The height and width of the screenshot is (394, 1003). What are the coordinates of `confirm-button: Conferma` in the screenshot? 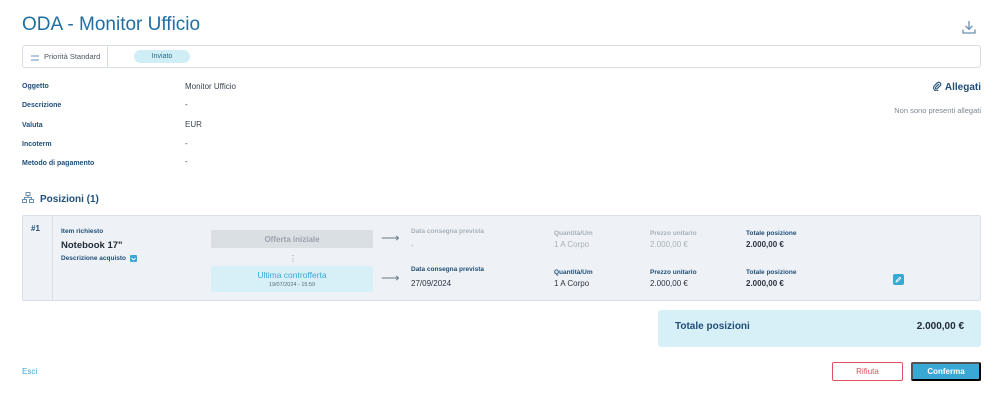 It's located at (946, 371).